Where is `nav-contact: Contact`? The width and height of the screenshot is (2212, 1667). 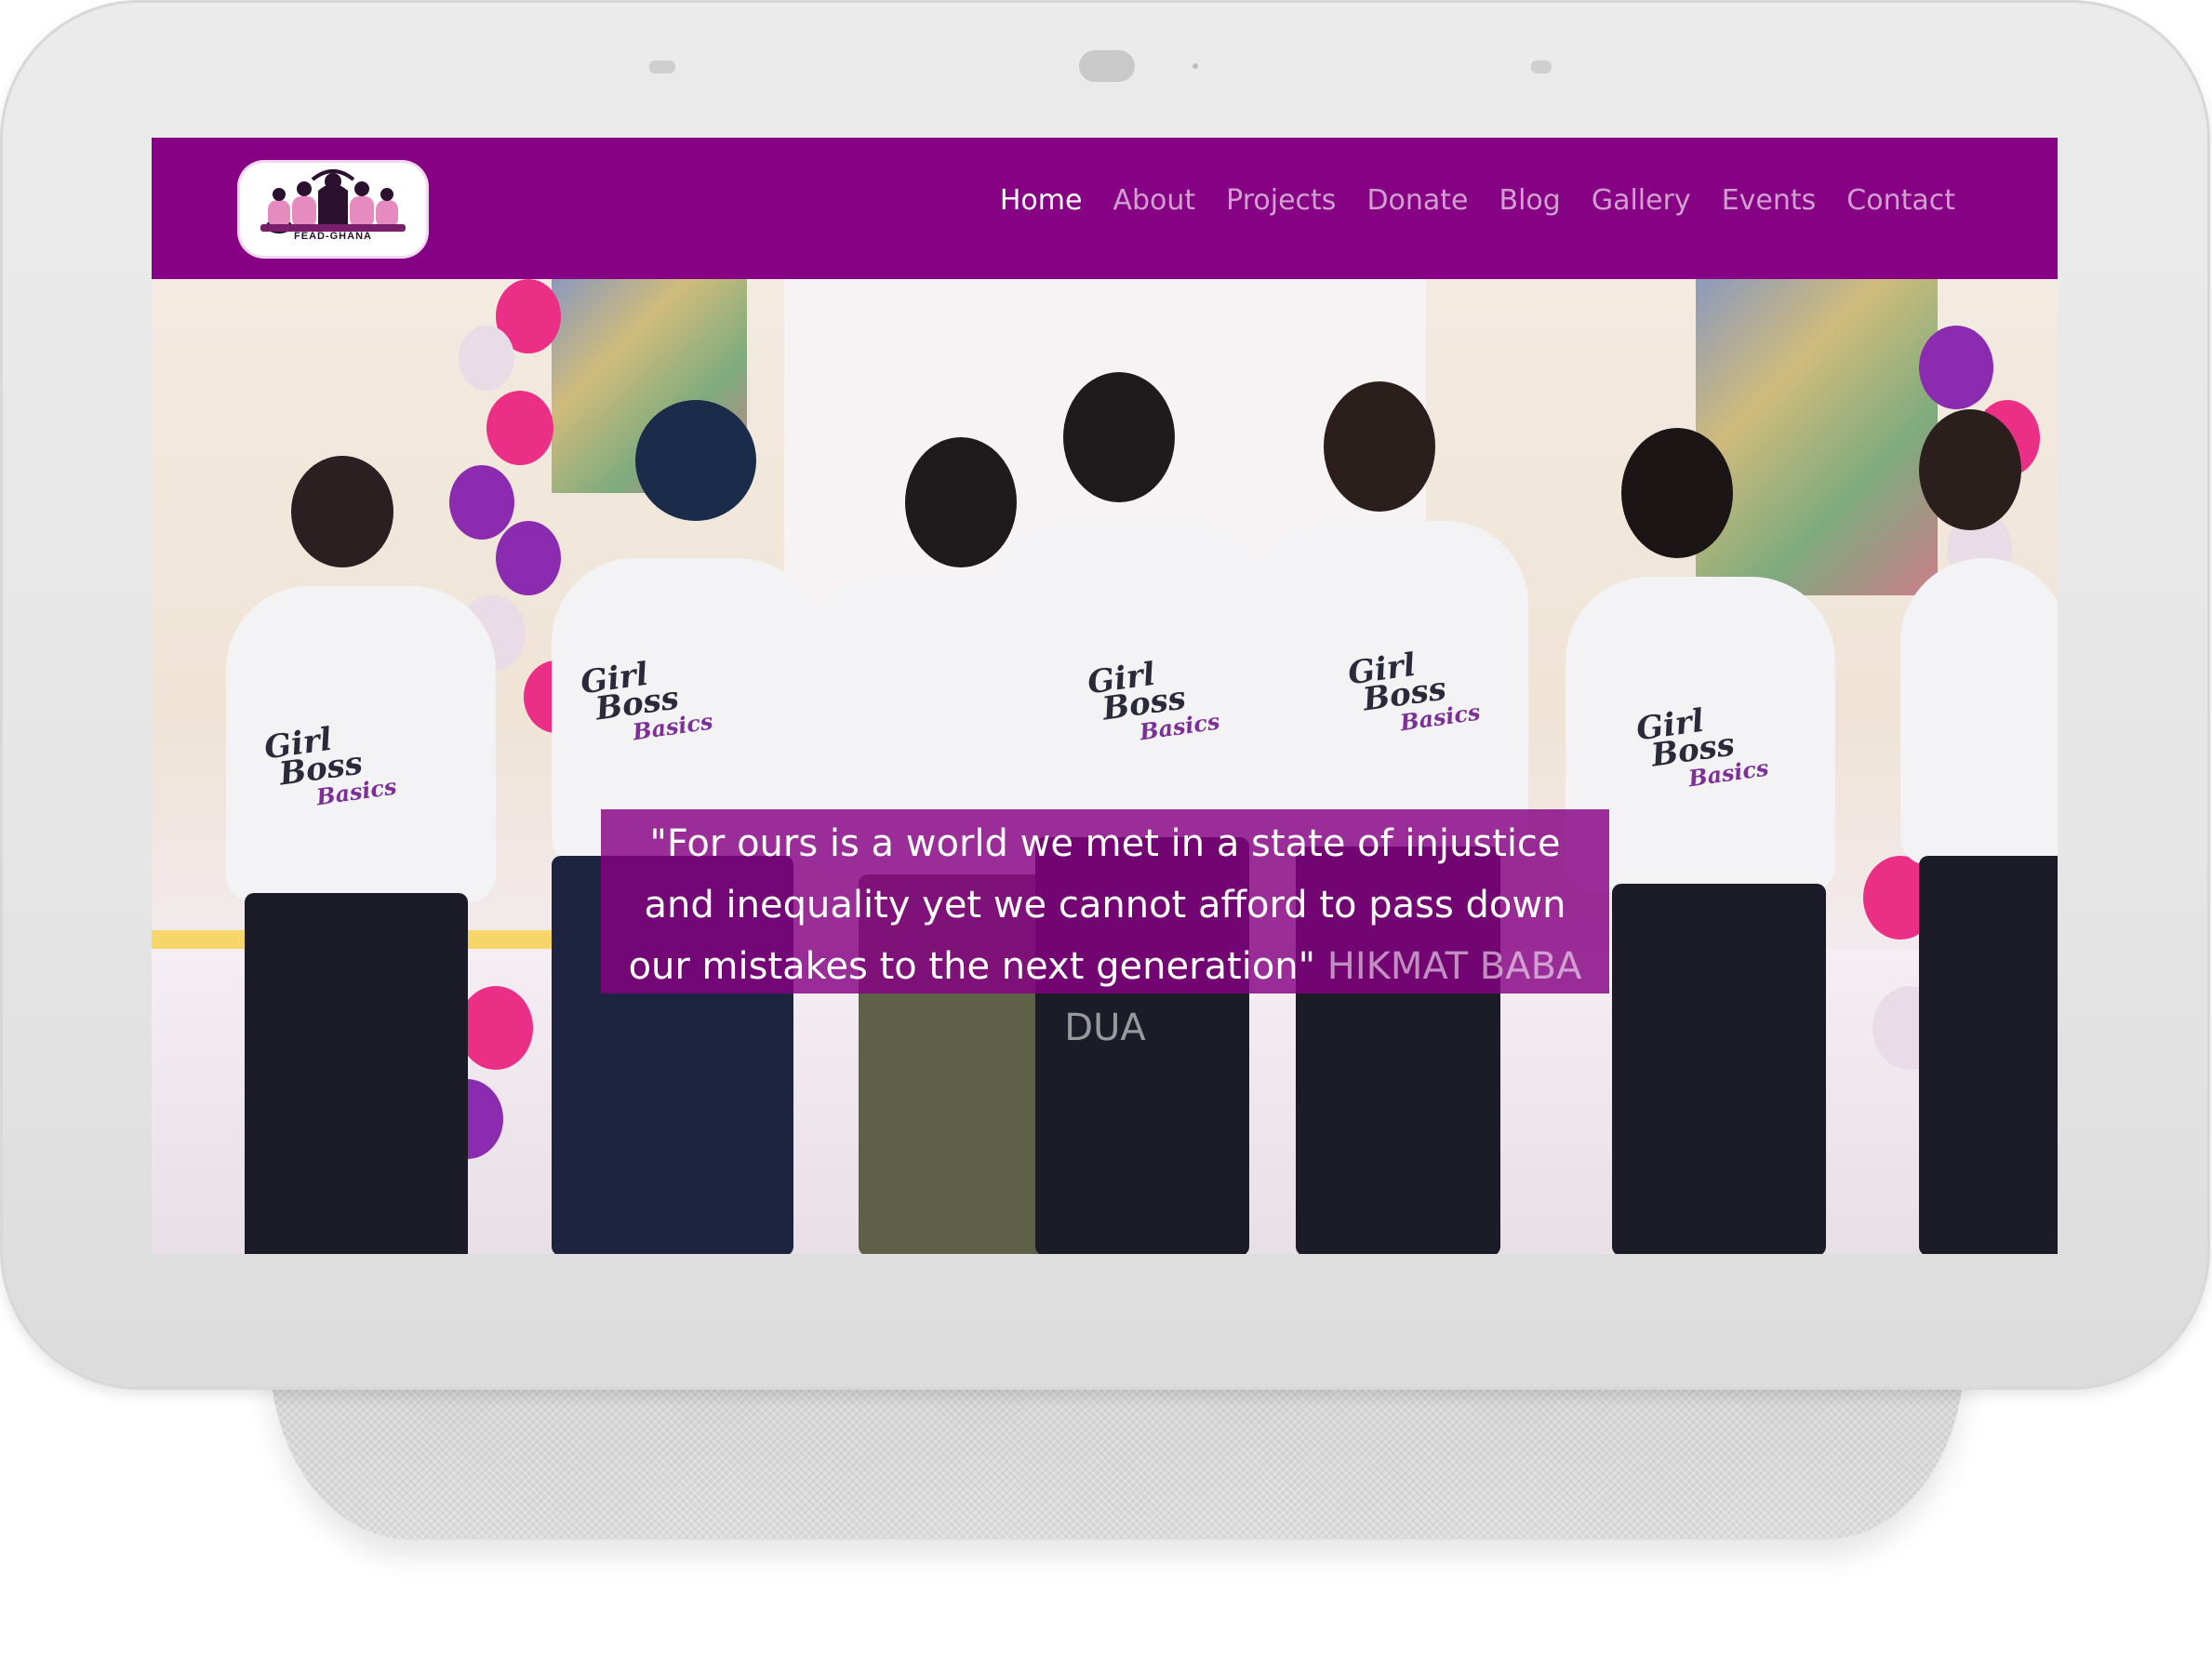 nav-contact: Contact is located at coordinates (1900, 200).